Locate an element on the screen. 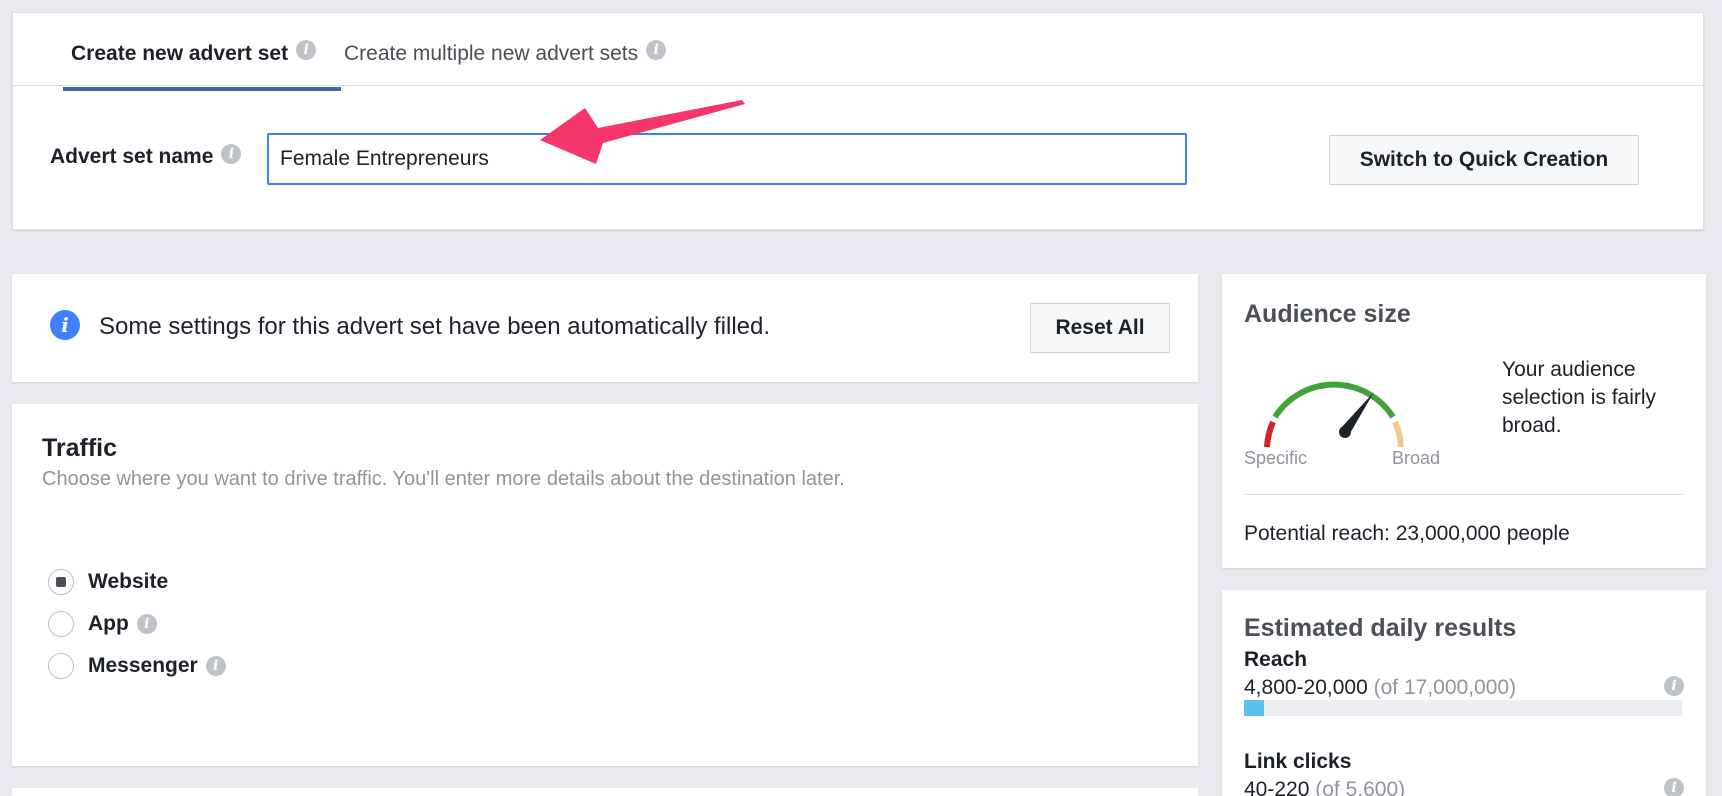  radio-label: Messenger is located at coordinates (143, 665).